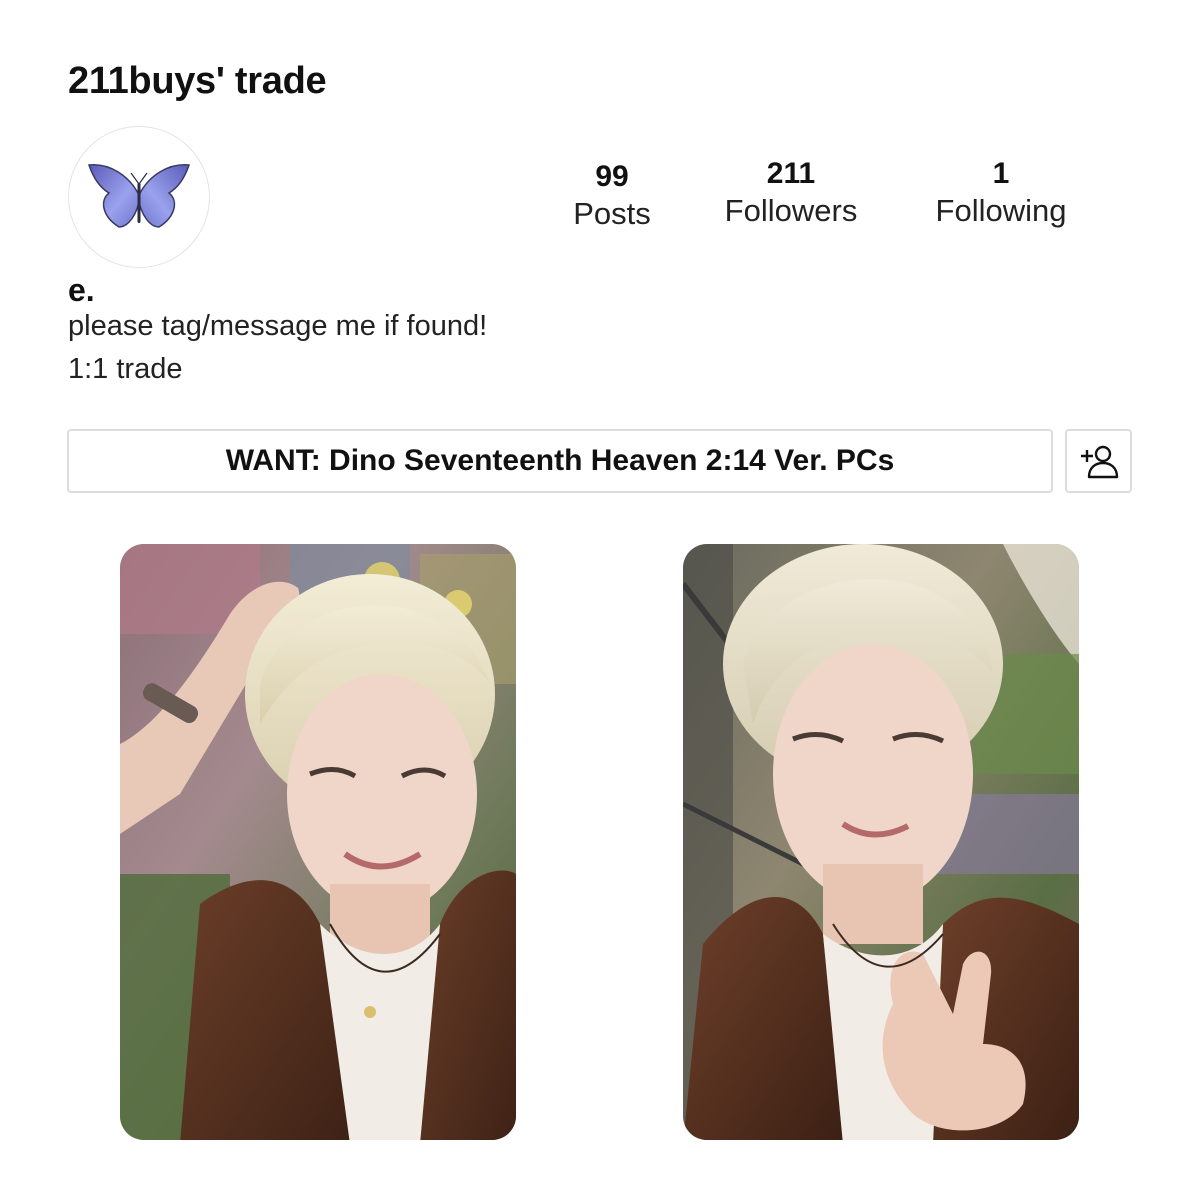  I want to click on followers-count: 211, so click(791, 173).